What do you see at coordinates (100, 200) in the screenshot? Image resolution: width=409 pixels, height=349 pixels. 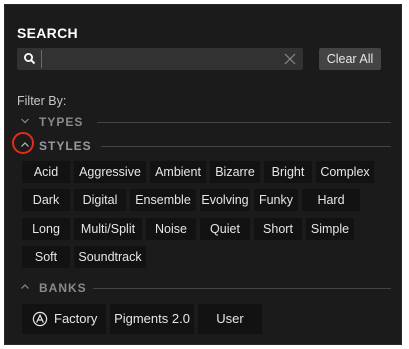 I see `style-tag-digital: Digital` at bounding box center [100, 200].